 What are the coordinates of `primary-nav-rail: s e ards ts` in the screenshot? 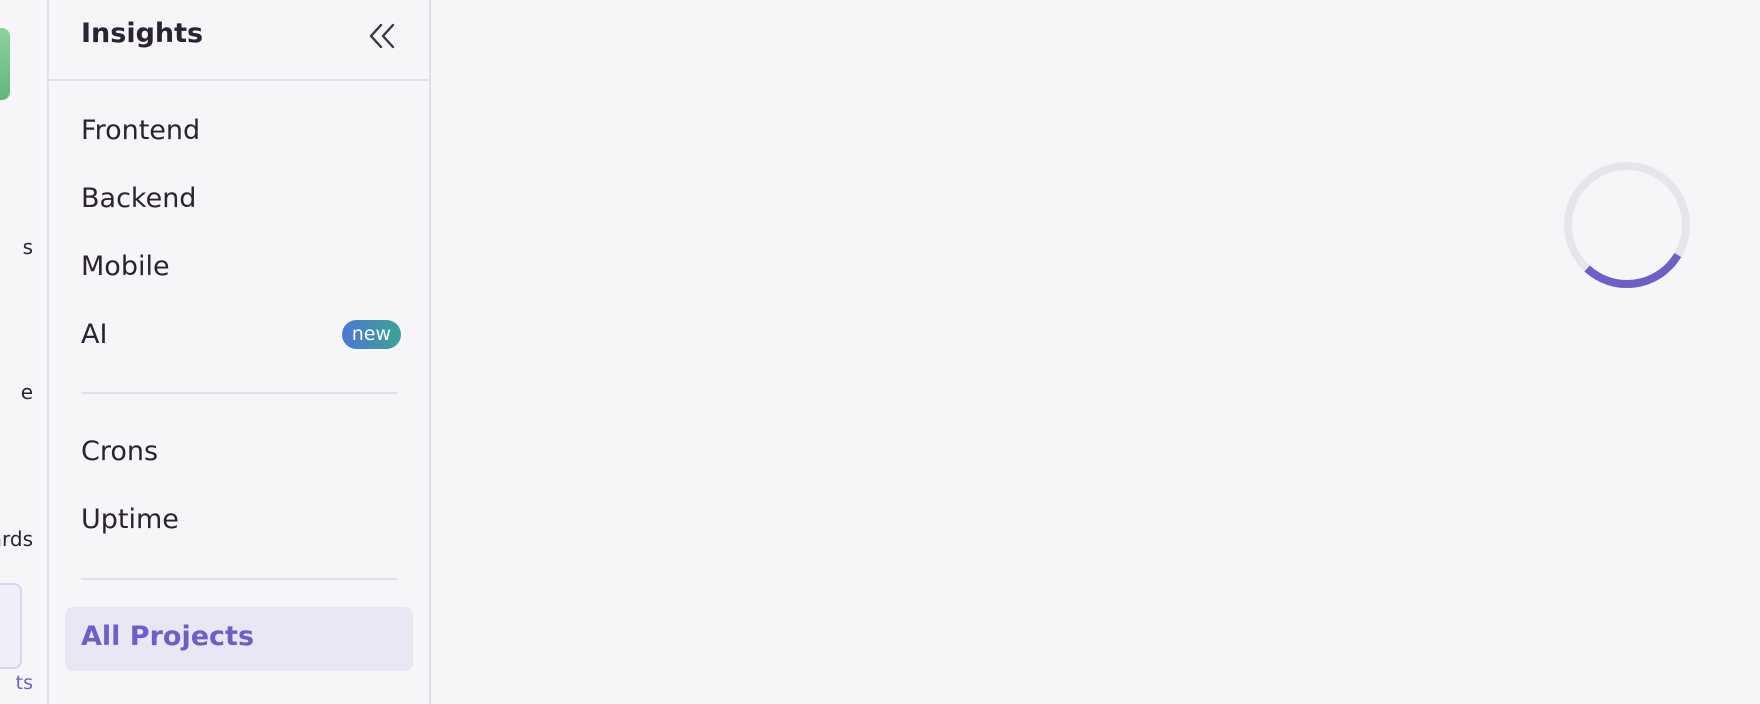 It's located at (24, 352).